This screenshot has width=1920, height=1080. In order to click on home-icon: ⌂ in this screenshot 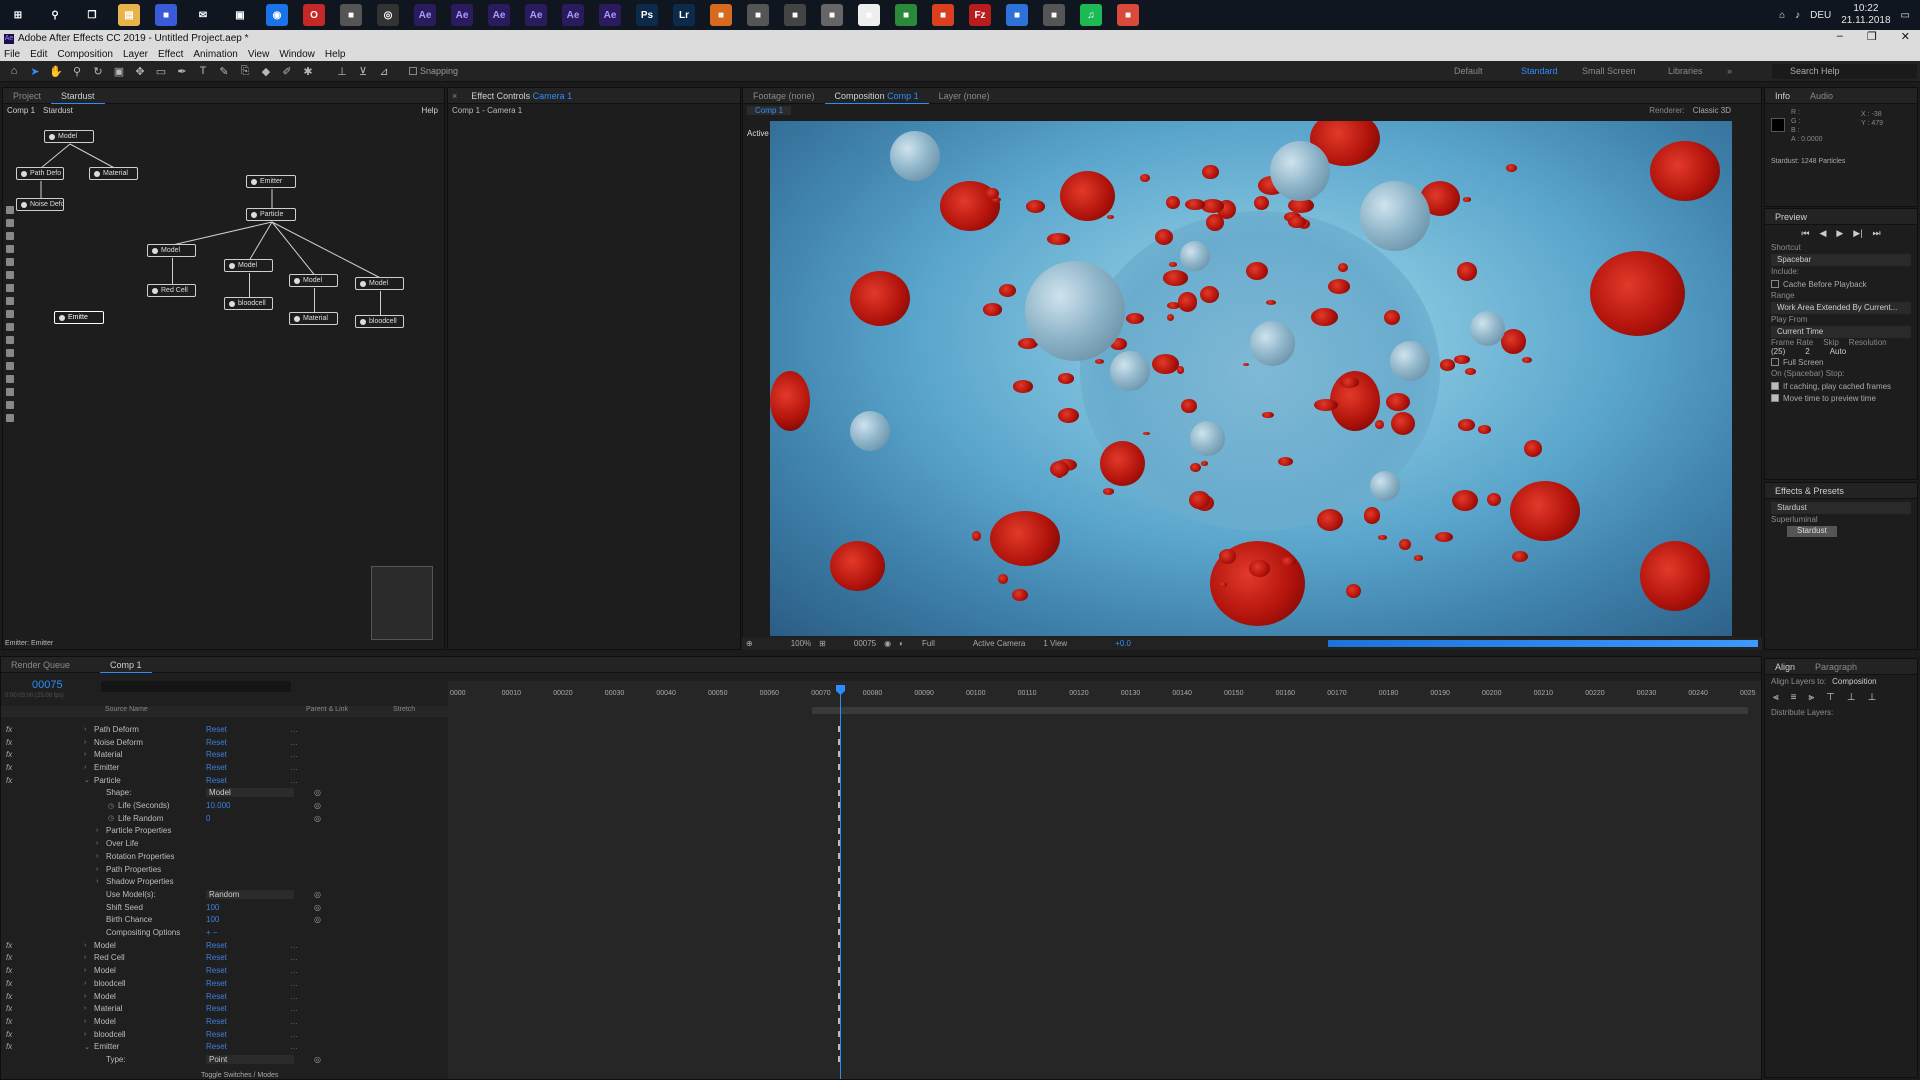, I will do `click(14, 71)`.